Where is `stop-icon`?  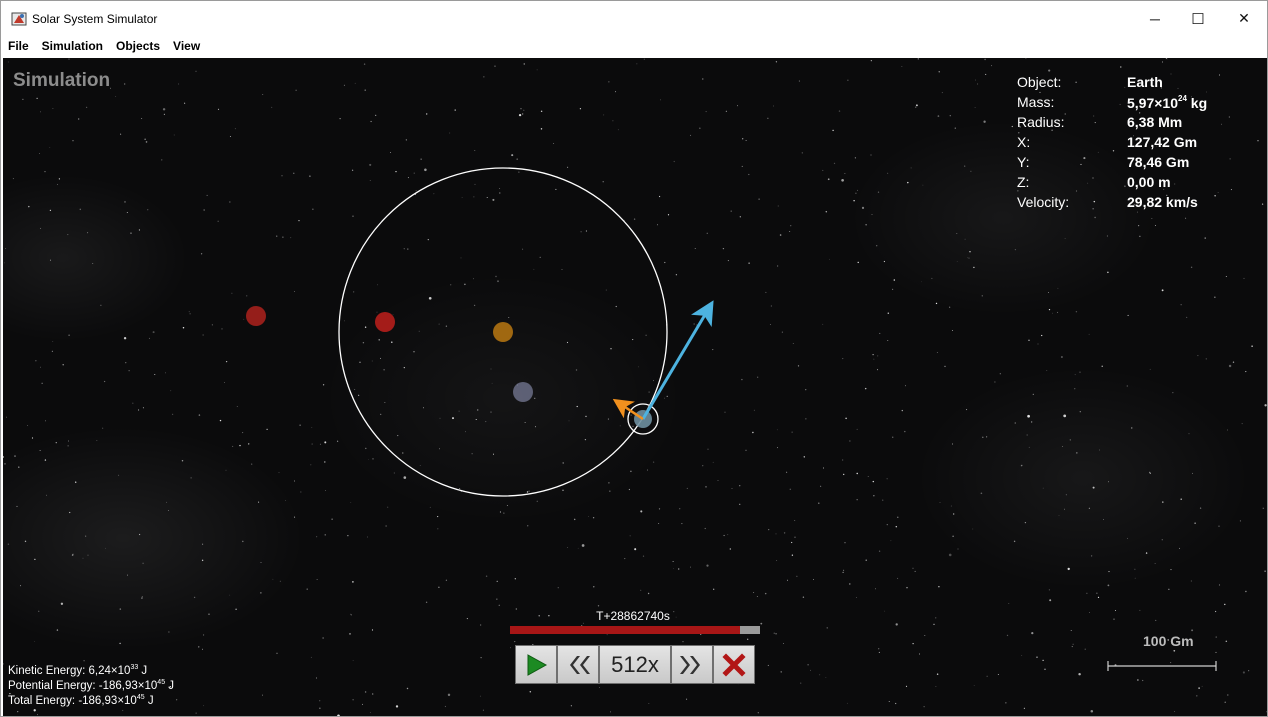
stop-icon is located at coordinates (734, 664).